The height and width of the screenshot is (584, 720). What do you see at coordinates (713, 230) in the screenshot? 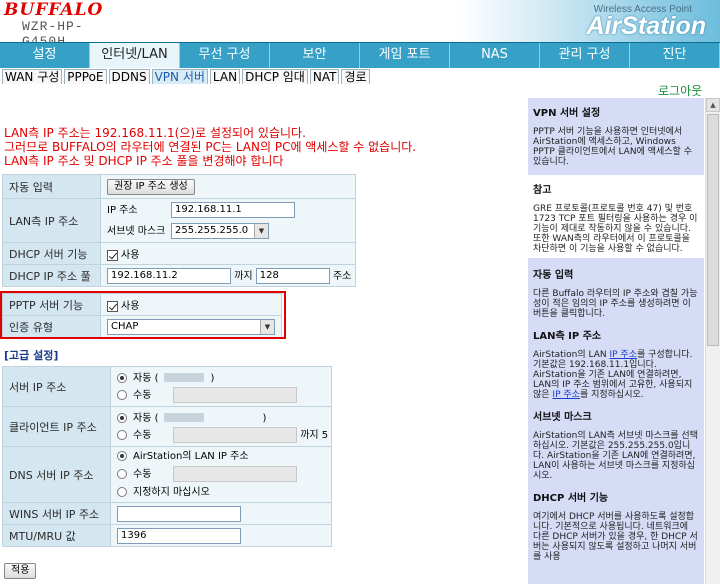
I see `scroll-thumb` at bounding box center [713, 230].